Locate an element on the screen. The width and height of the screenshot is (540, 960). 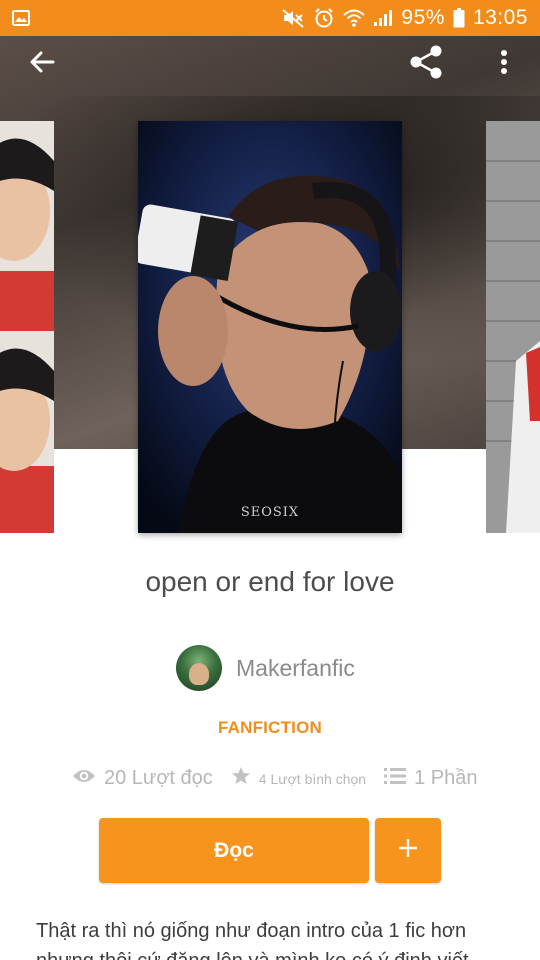
plus-icon is located at coordinates (408, 850).